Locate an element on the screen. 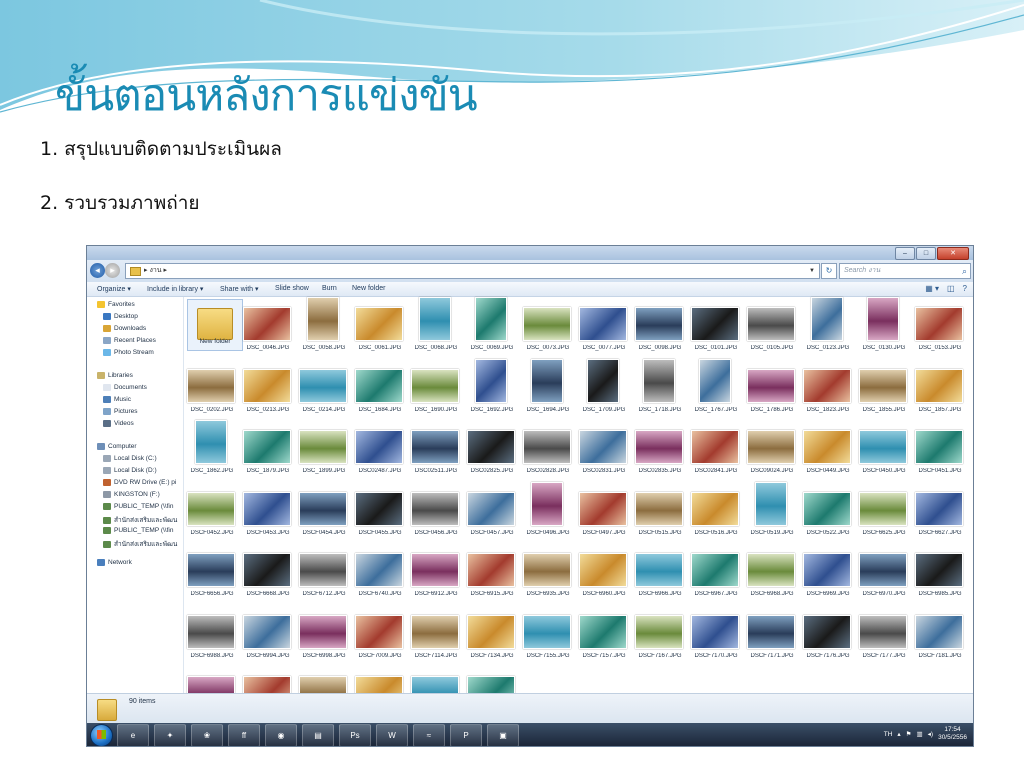 The image size is (1024, 768). firefox-icon: ff is located at coordinates (244, 735).